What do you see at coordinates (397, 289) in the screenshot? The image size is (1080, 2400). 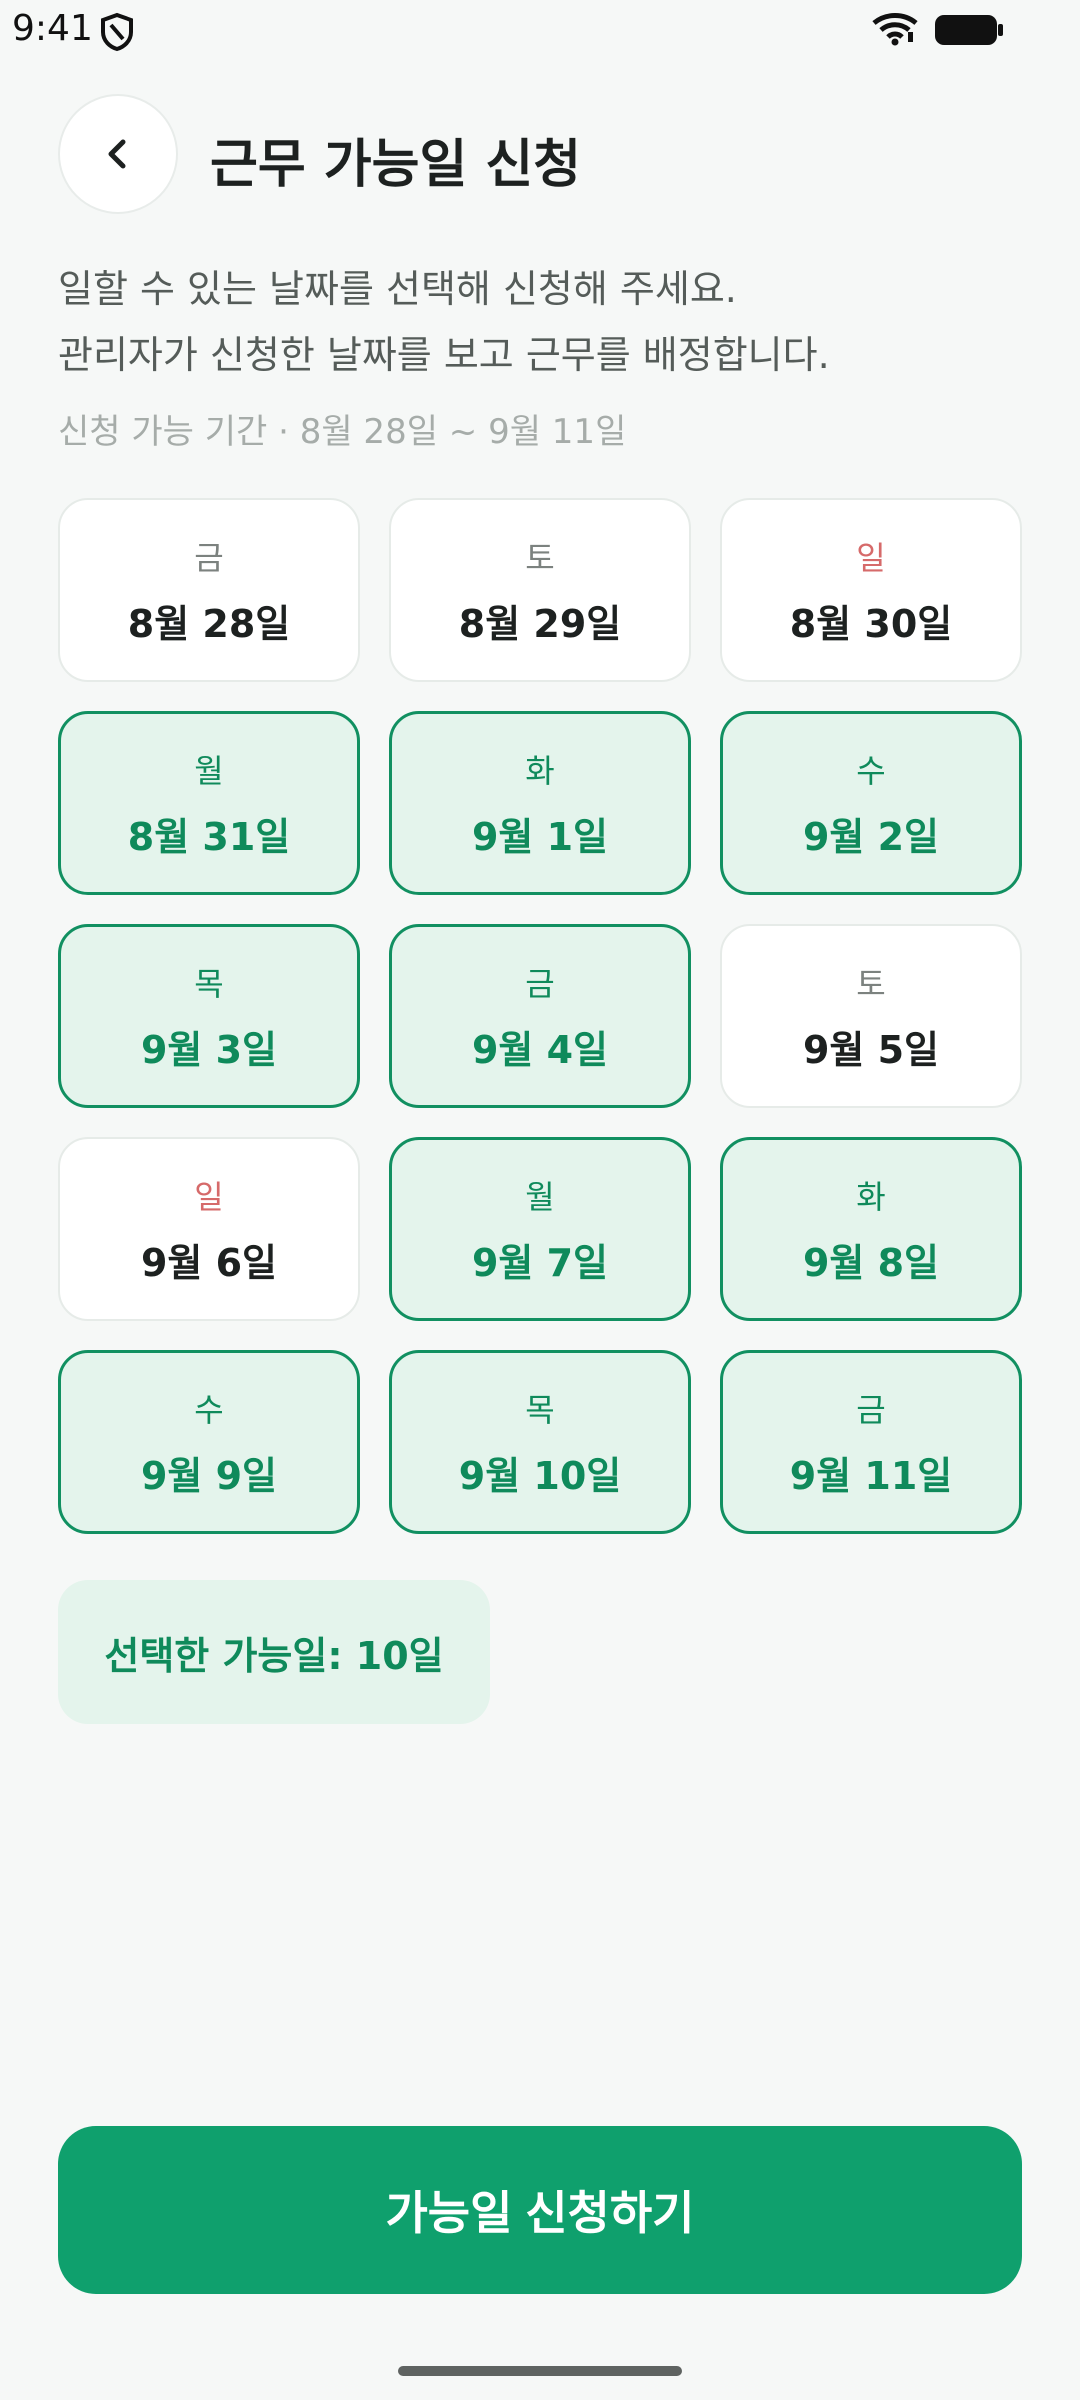 I see `description-line-1: 일할 수 있는 날짜를 선택해 신청해 주세요.` at bounding box center [397, 289].